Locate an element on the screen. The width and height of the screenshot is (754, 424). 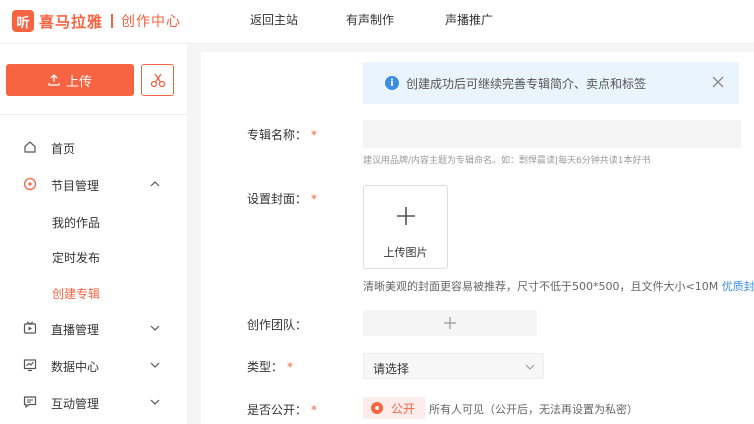
sidebar-item-home: 首页 is located at coordinates (93, 147).